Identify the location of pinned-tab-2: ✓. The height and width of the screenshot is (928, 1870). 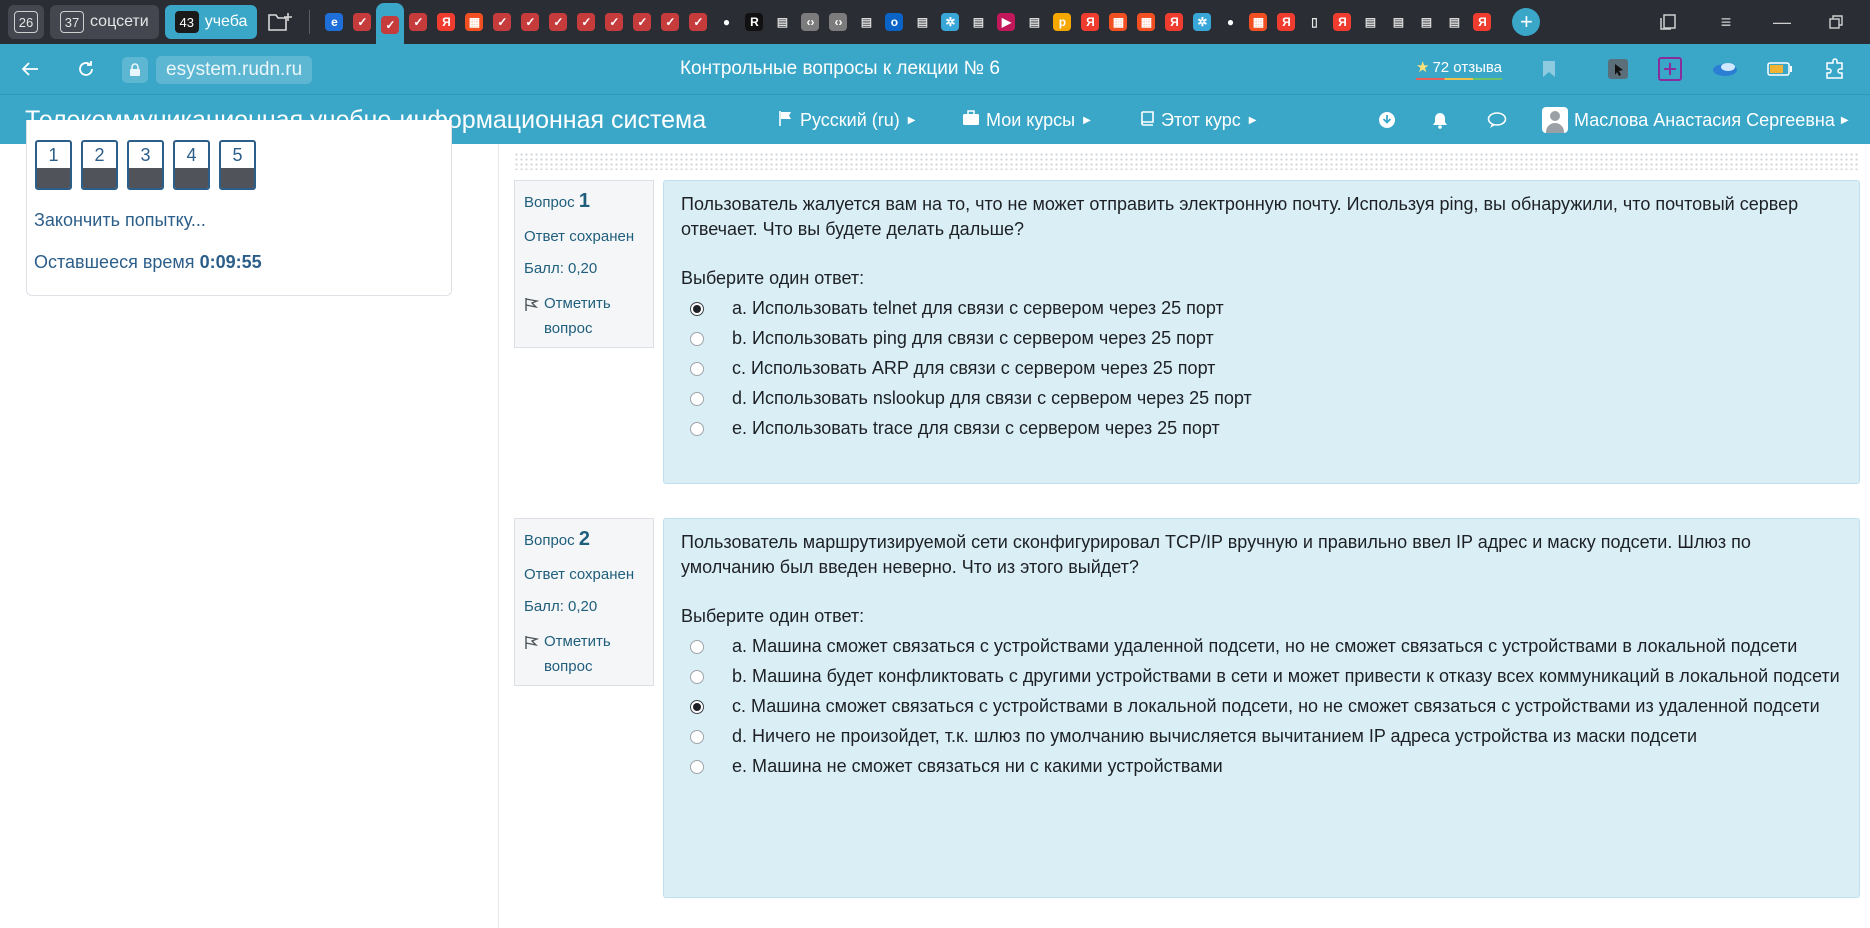
(362, 22).